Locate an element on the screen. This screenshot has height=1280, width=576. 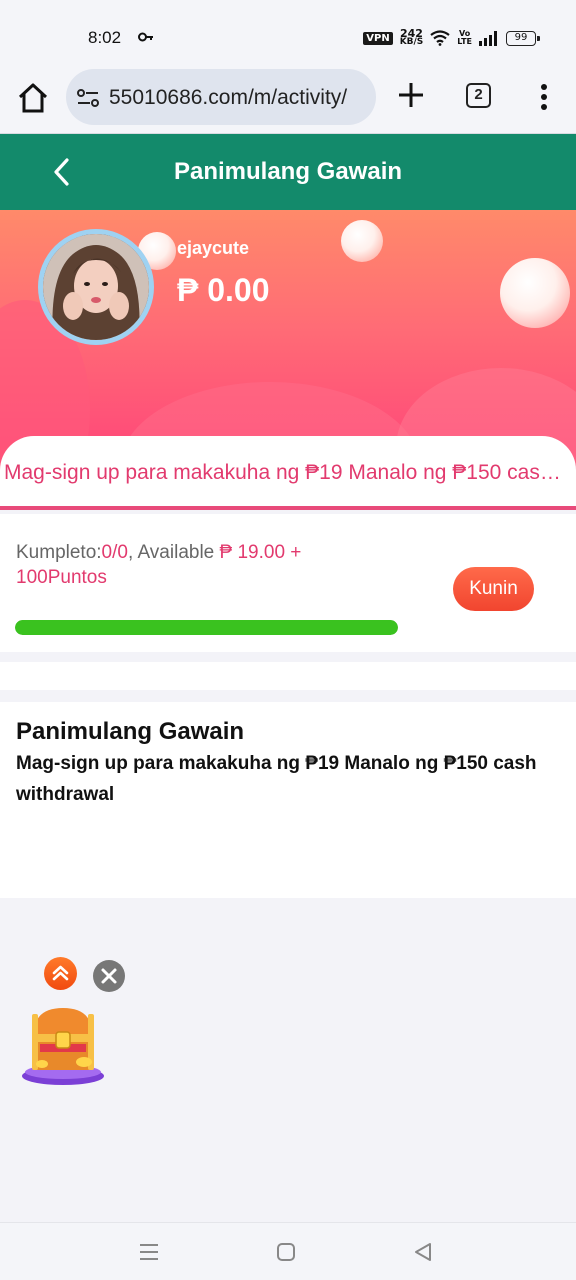
site-settings-icon is located at coordinates (88, 98).